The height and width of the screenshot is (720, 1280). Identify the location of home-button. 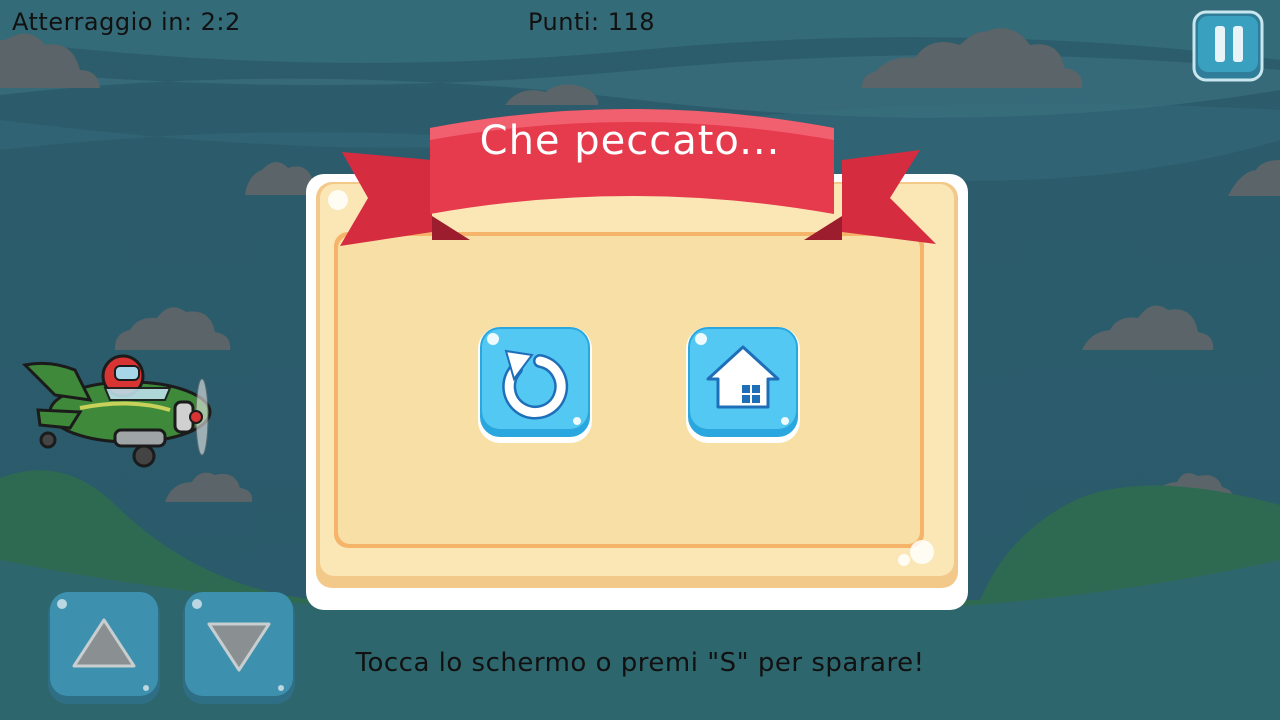
(743, 384).